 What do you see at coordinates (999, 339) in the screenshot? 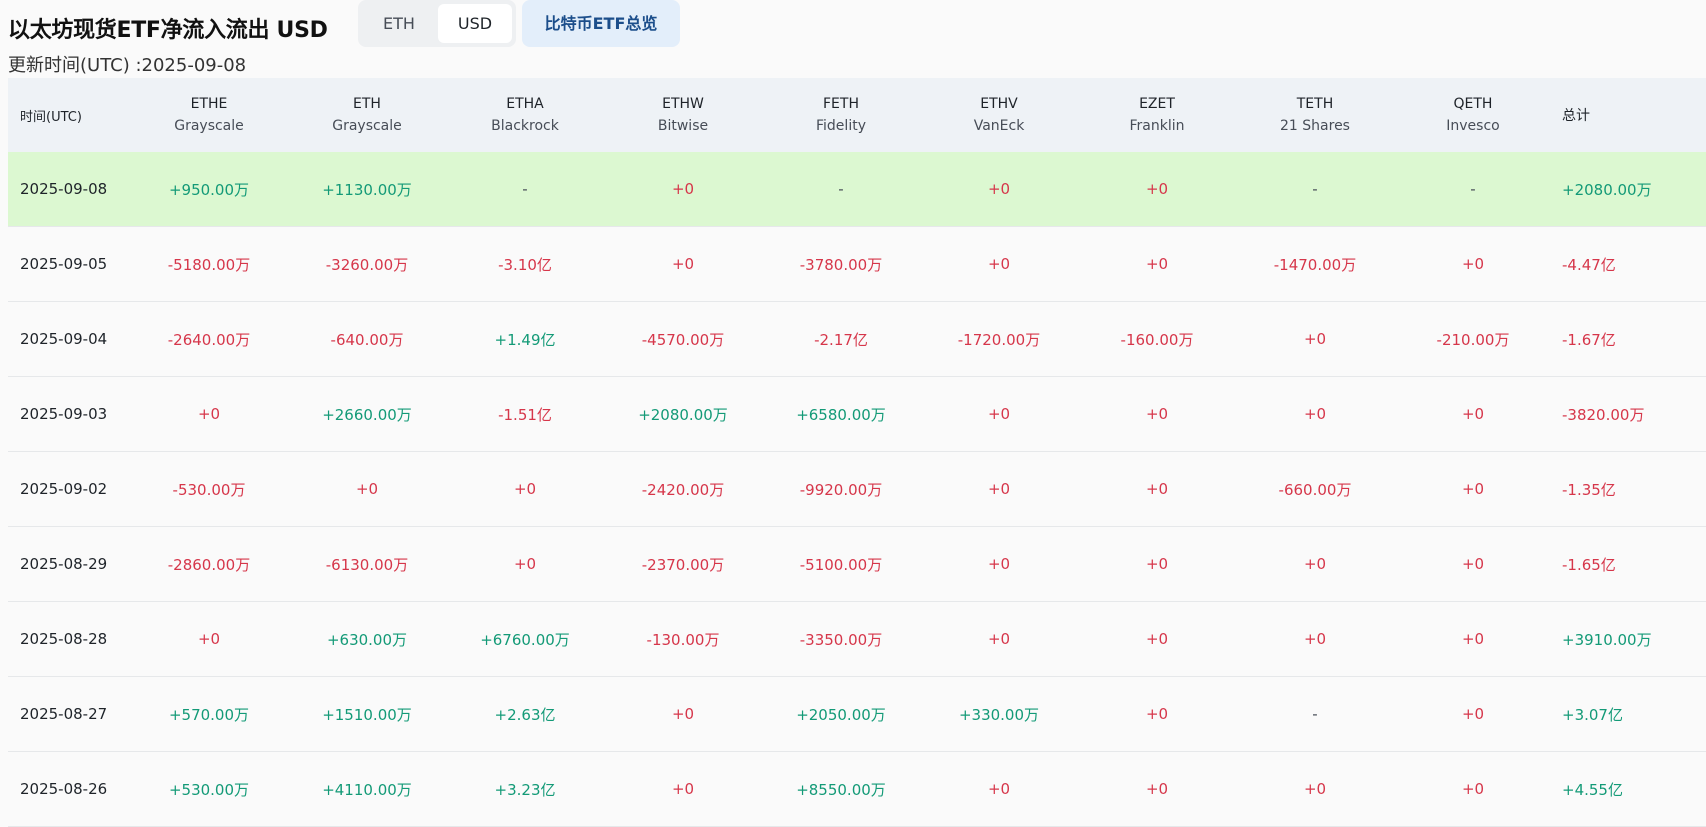
I see `flow-value-ethv: -1720.00万` at bounding box center [999, 339].